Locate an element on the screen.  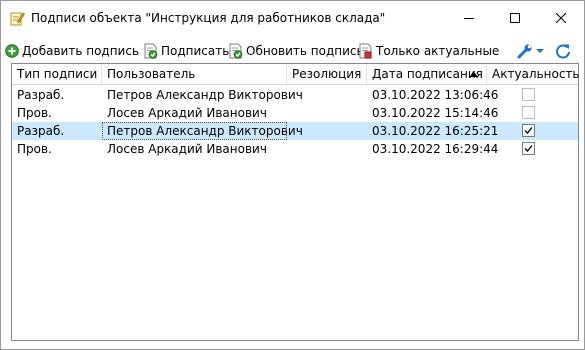
refresh-button is located at coordinates (563, 51).